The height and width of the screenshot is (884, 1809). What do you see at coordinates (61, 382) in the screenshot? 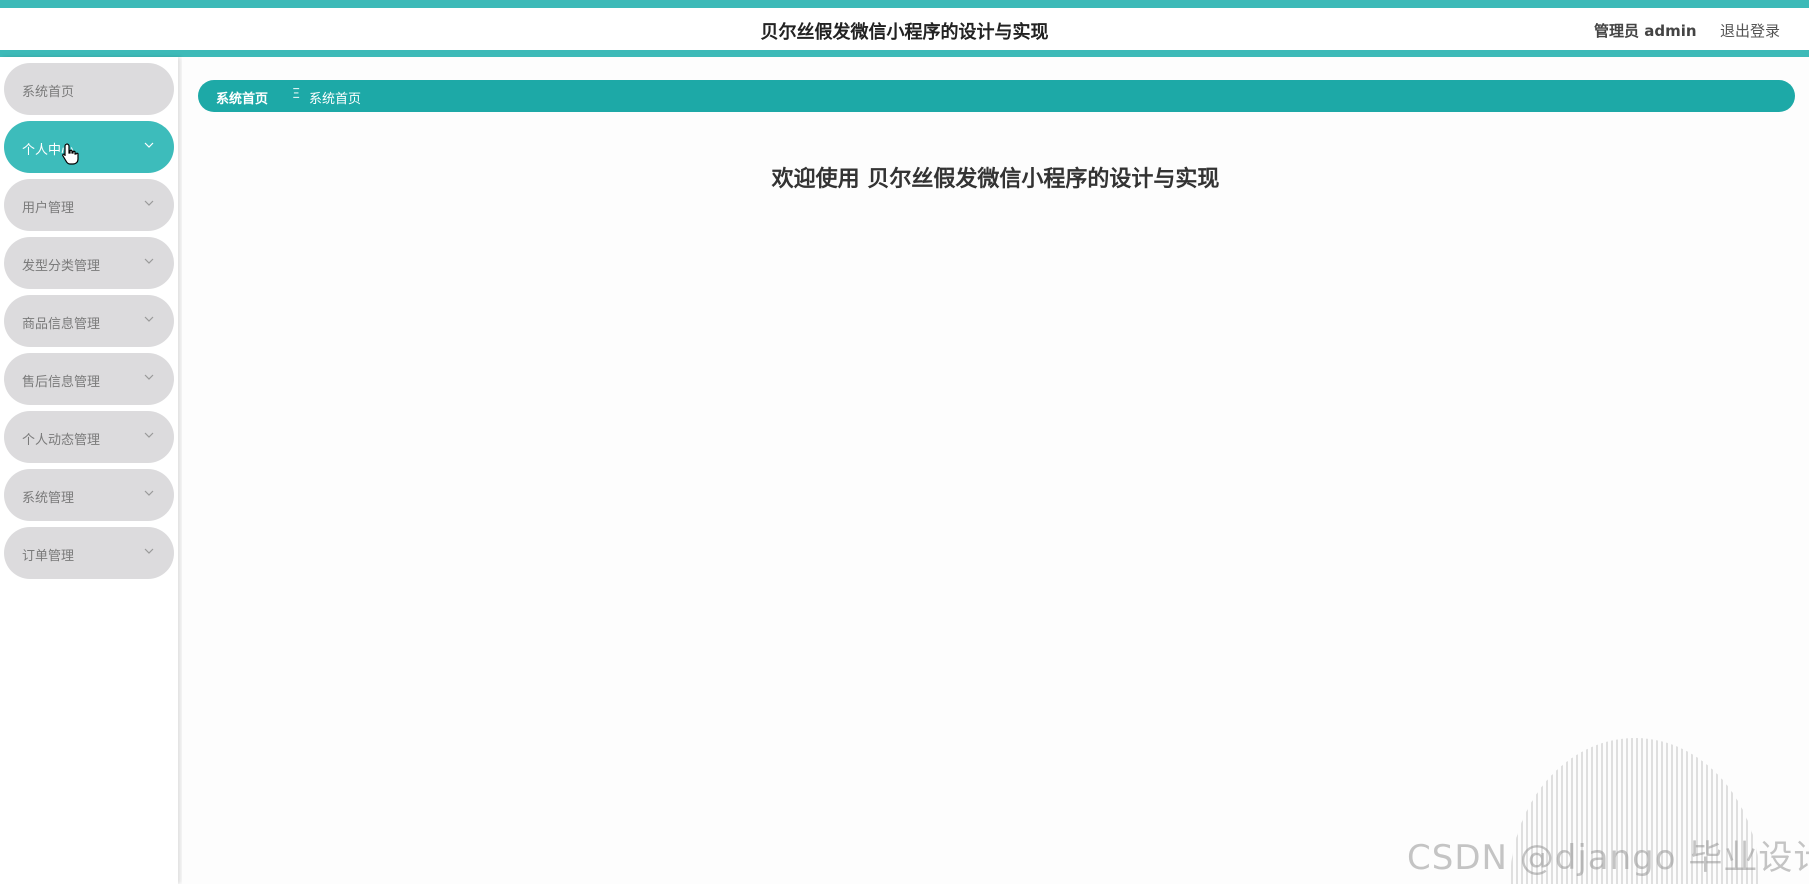
I see `sidebar-item-label: 售后信息管理` at bounding box center [61, 382].